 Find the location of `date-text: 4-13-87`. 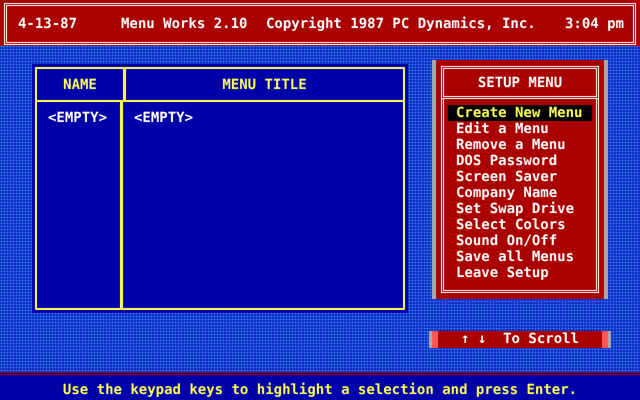

date-text: 4-13-87 is located at coordinates (48, 24).